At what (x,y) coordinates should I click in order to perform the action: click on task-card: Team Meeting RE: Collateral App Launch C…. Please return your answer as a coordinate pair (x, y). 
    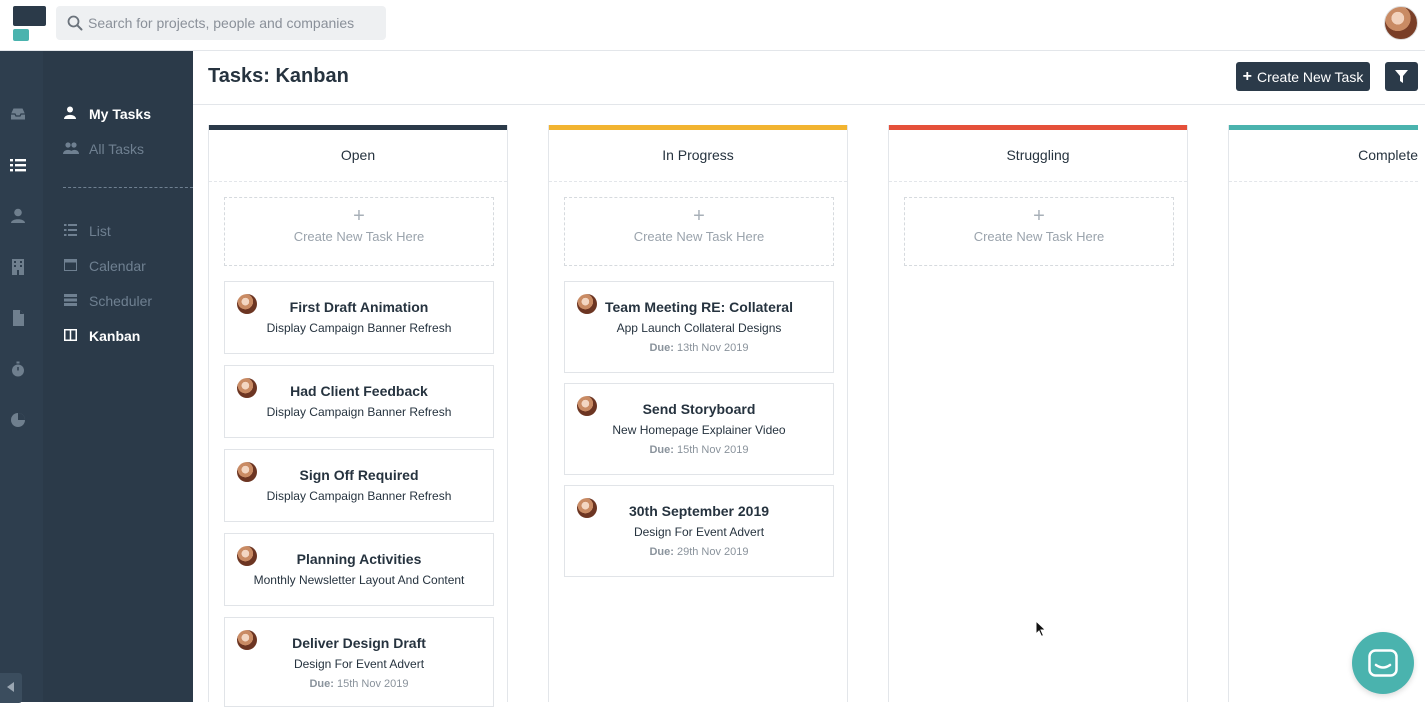
    Looking at the image, I should click on (699, 327).